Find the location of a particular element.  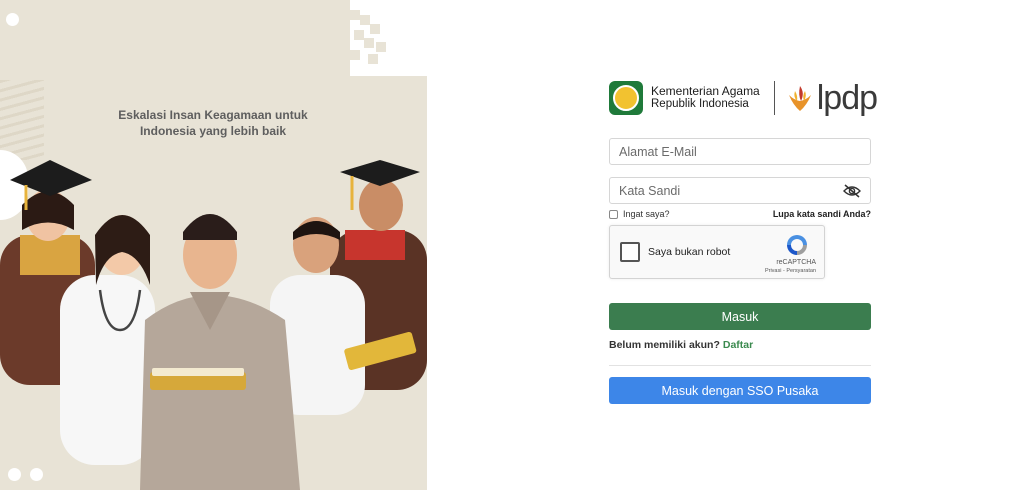

kemenag-wordmark: Kementerian Agama Republik Indonesia is located at coordinates (705, 98).